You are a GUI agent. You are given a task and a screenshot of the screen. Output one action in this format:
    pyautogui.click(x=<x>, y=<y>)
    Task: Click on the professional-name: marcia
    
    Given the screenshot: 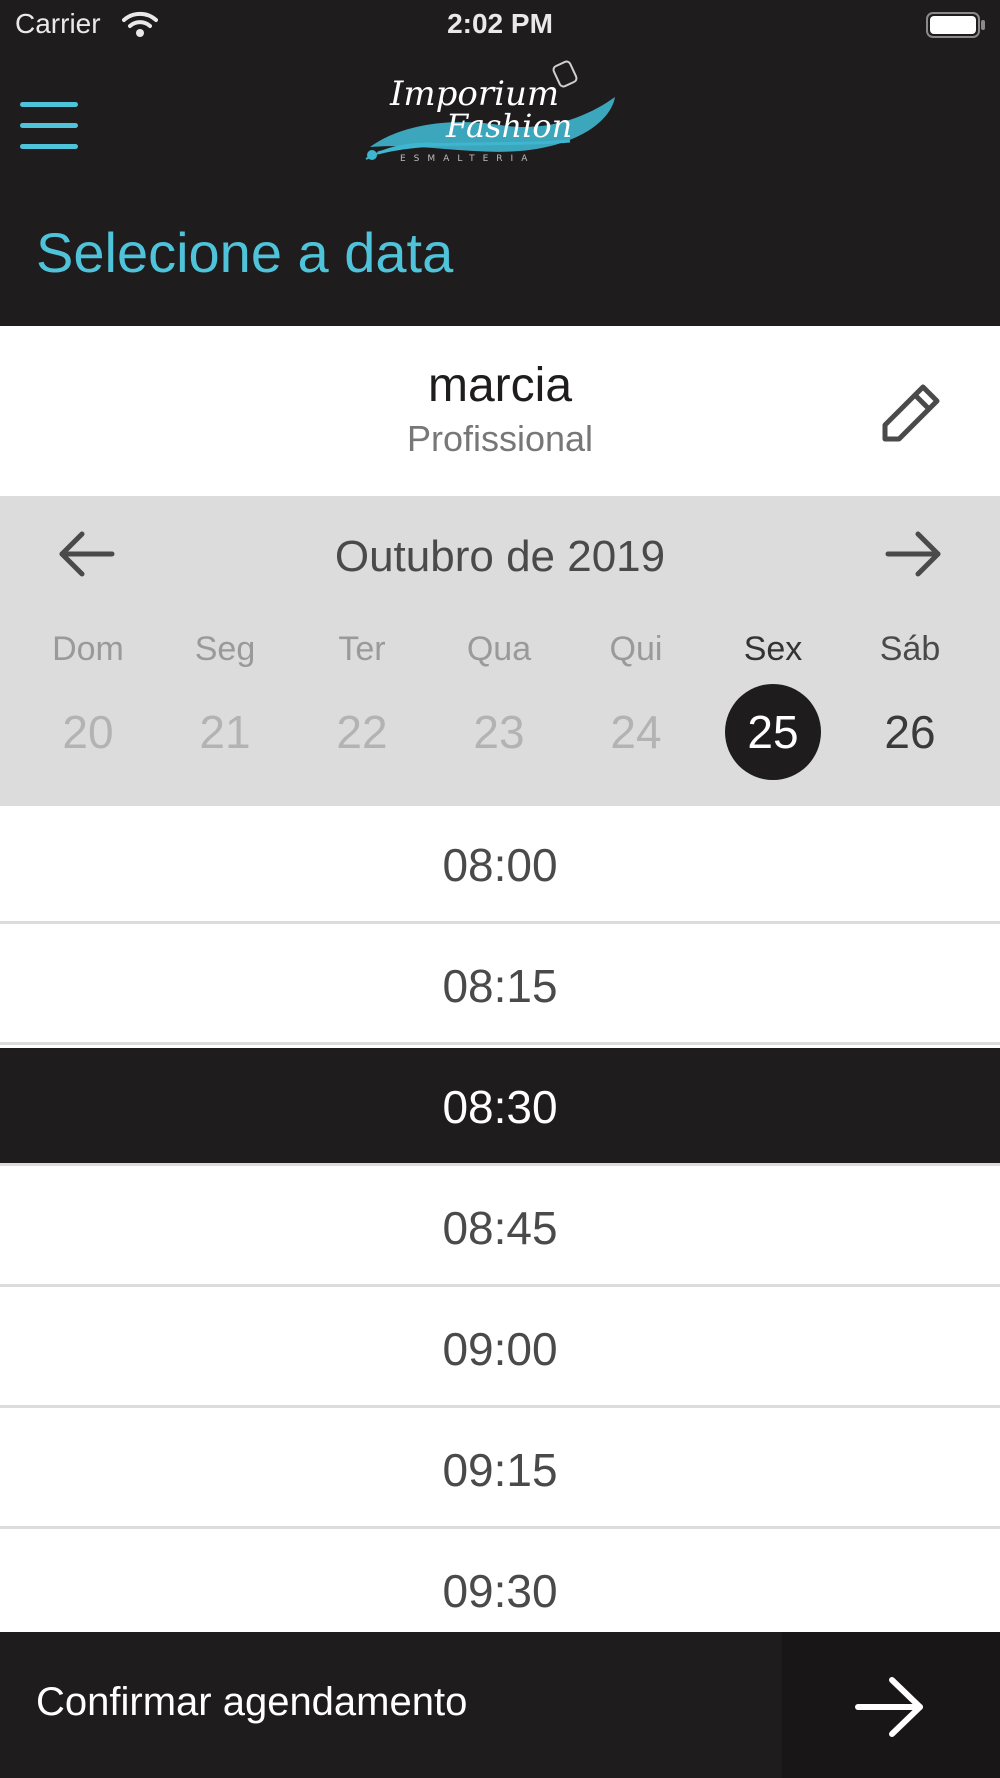 What is the action you would take?
    pyautogui.click(x=500, y=385)
    